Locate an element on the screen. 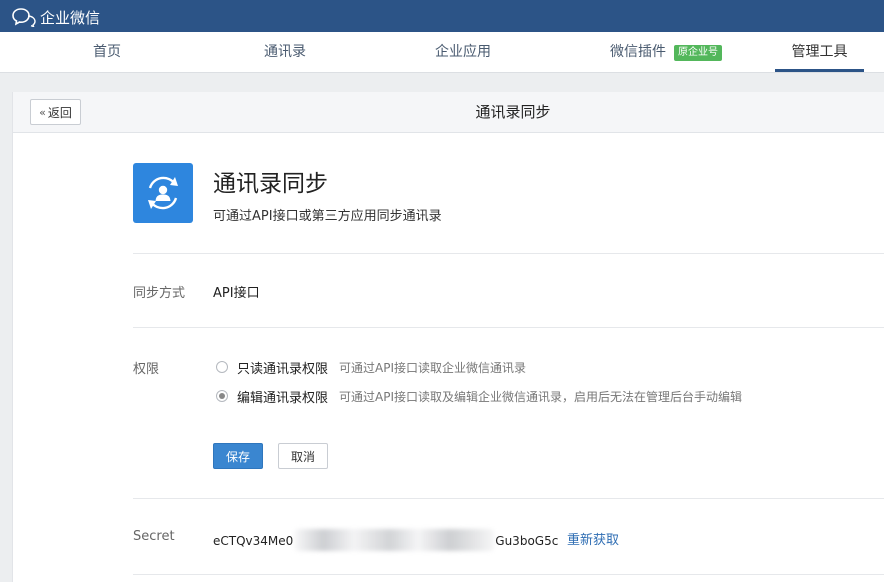 This screenshot has height=582, width=884. nav-item-label: 首页 is located at coordinates (107, 52).